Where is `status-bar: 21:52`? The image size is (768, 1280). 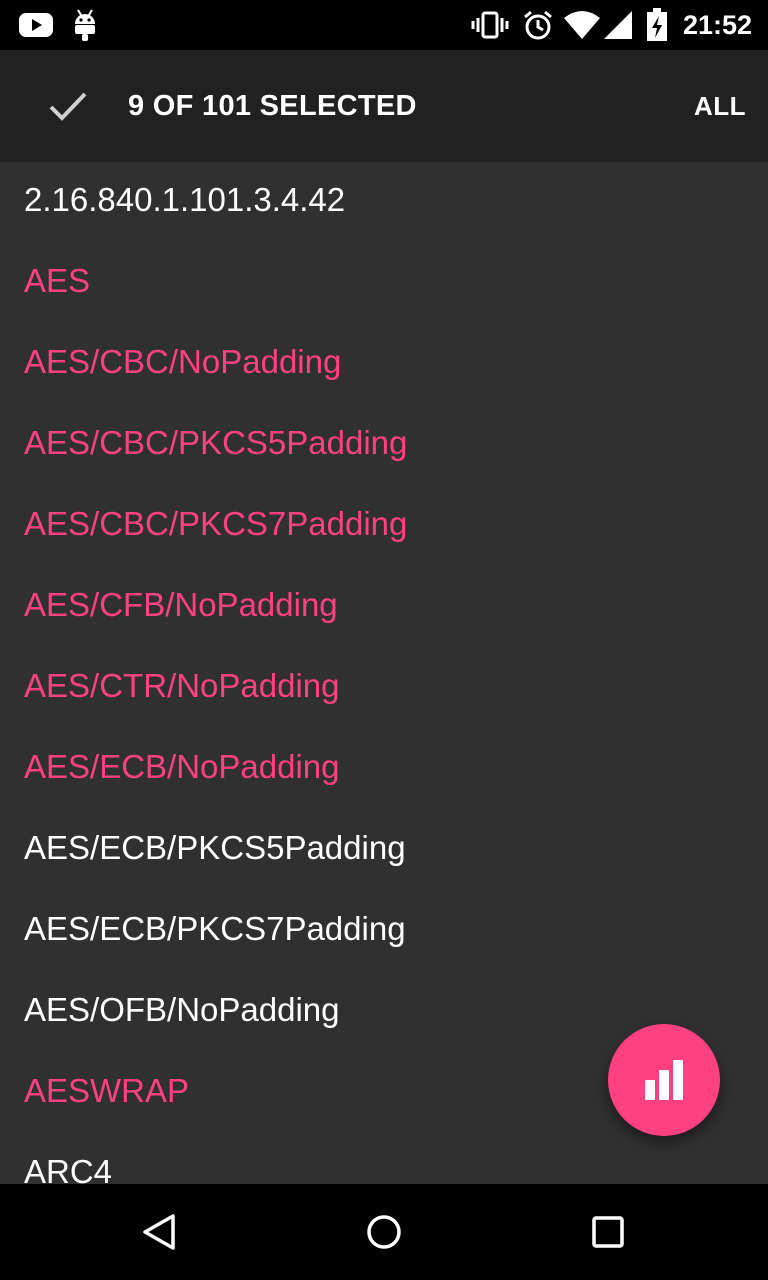 status-bar: 21:52 is located at coordinates (384, 25).